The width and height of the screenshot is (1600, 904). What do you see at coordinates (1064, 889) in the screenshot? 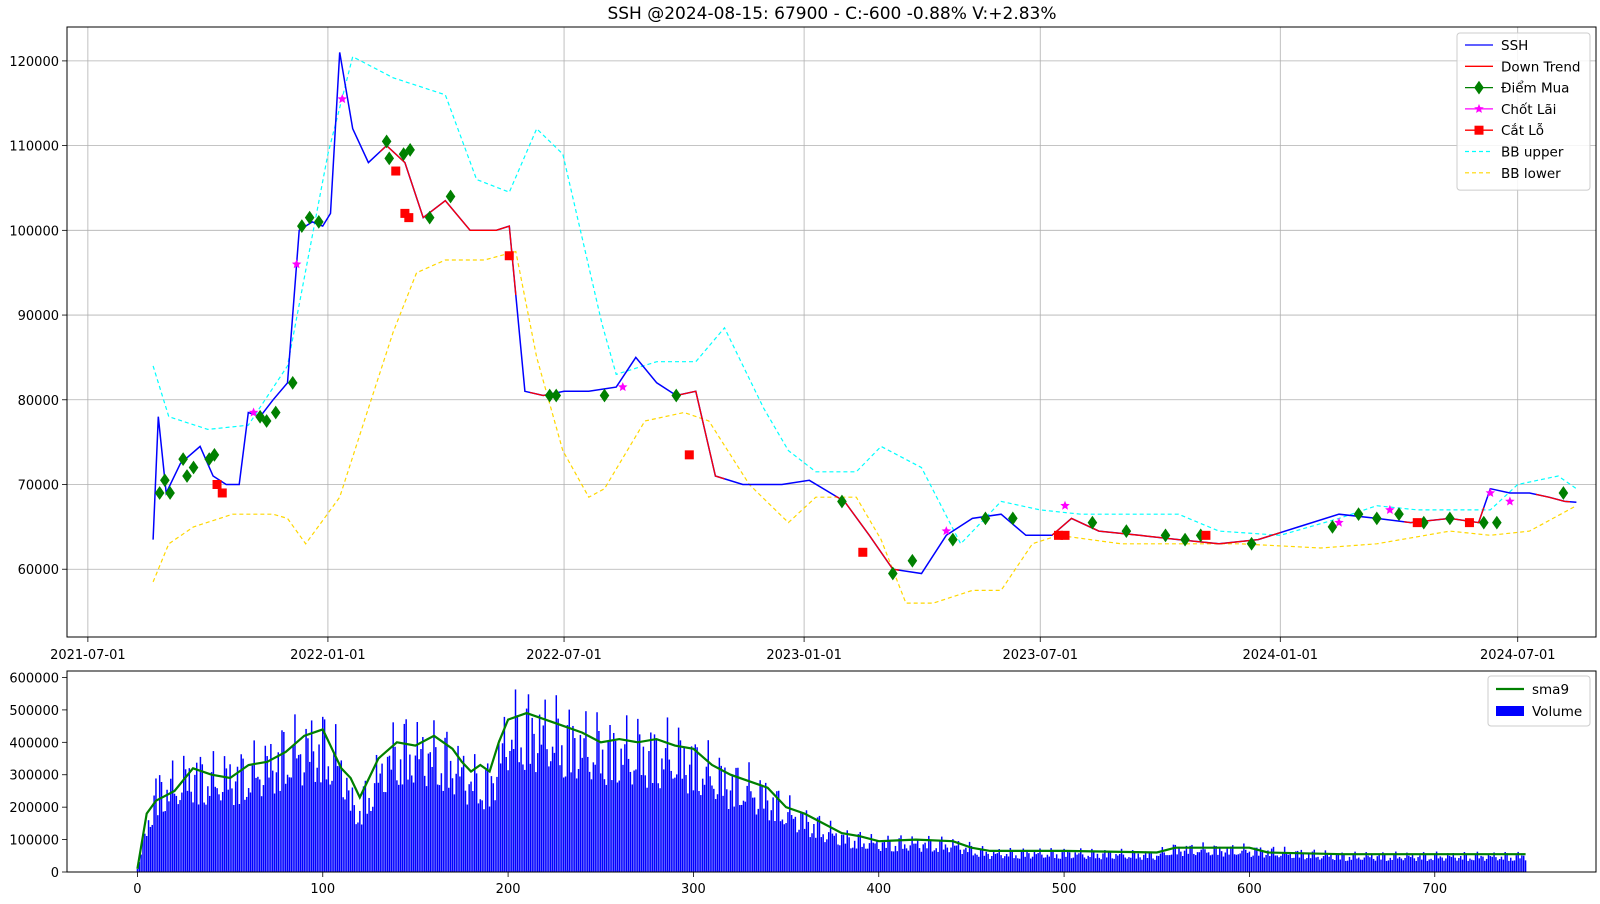
I see `x-tick-label: 500` at bounding box center [1064, 889].